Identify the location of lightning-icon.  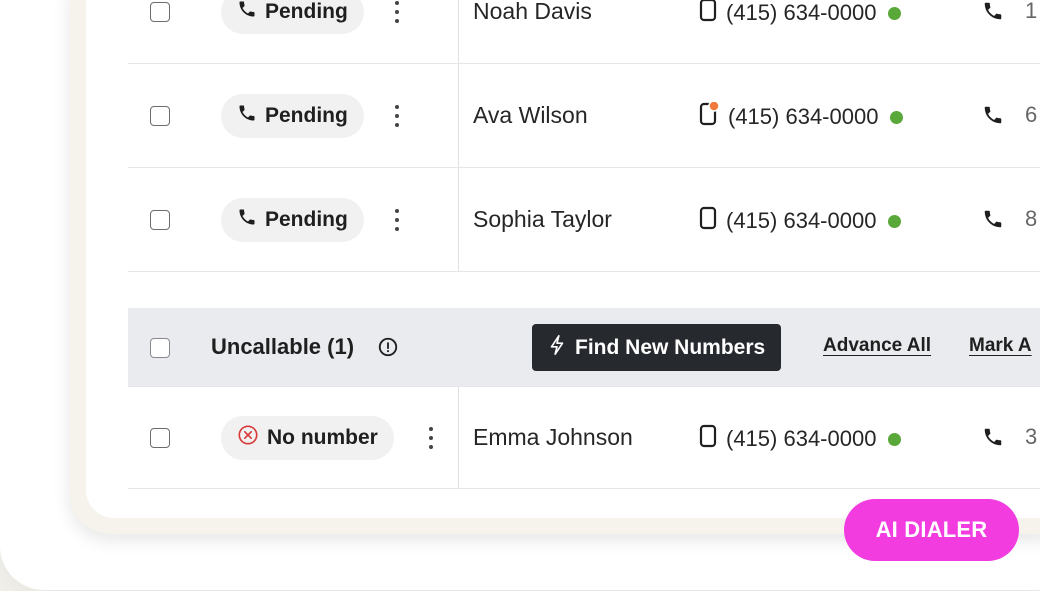
(557, 348).